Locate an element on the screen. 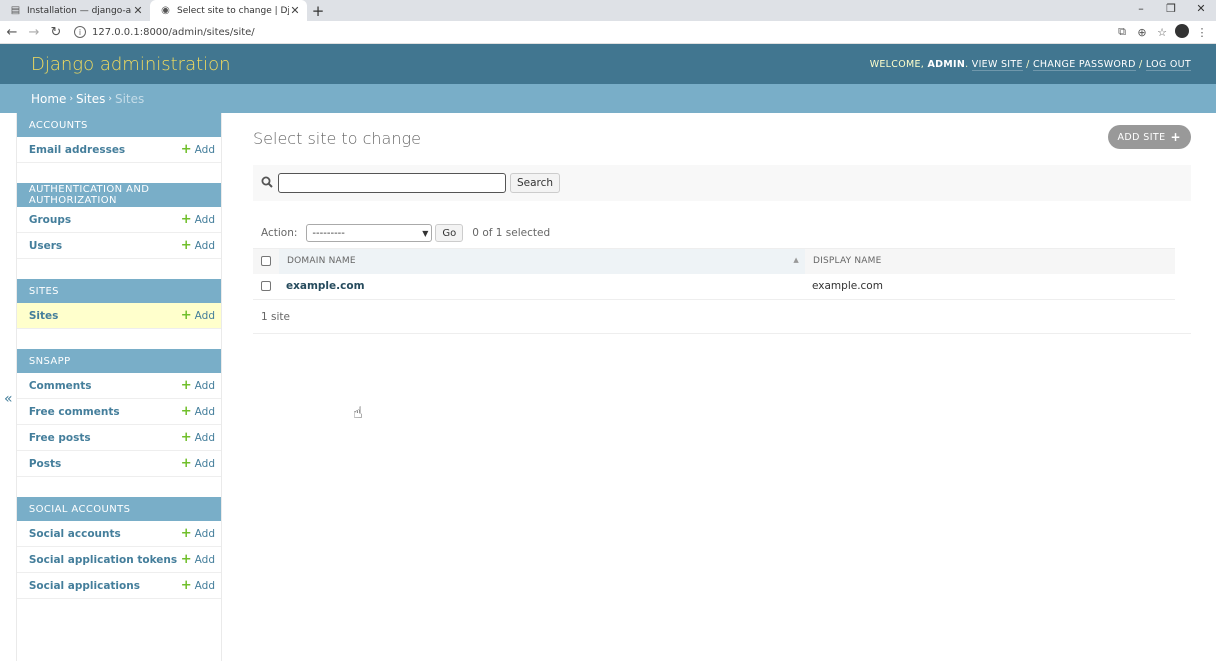  module-accounts: ACCOUNTS Email addresses + Add is located at coordinates (118, 138).